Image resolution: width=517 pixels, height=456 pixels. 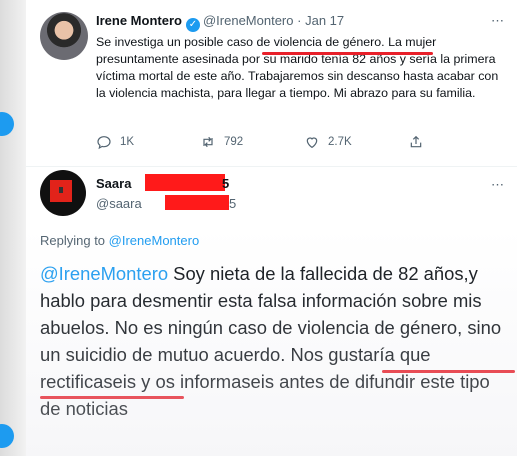 What do you see at coordinates (271, 166) in the screenshot?
I see `divider` at bounding box center [271, 166].